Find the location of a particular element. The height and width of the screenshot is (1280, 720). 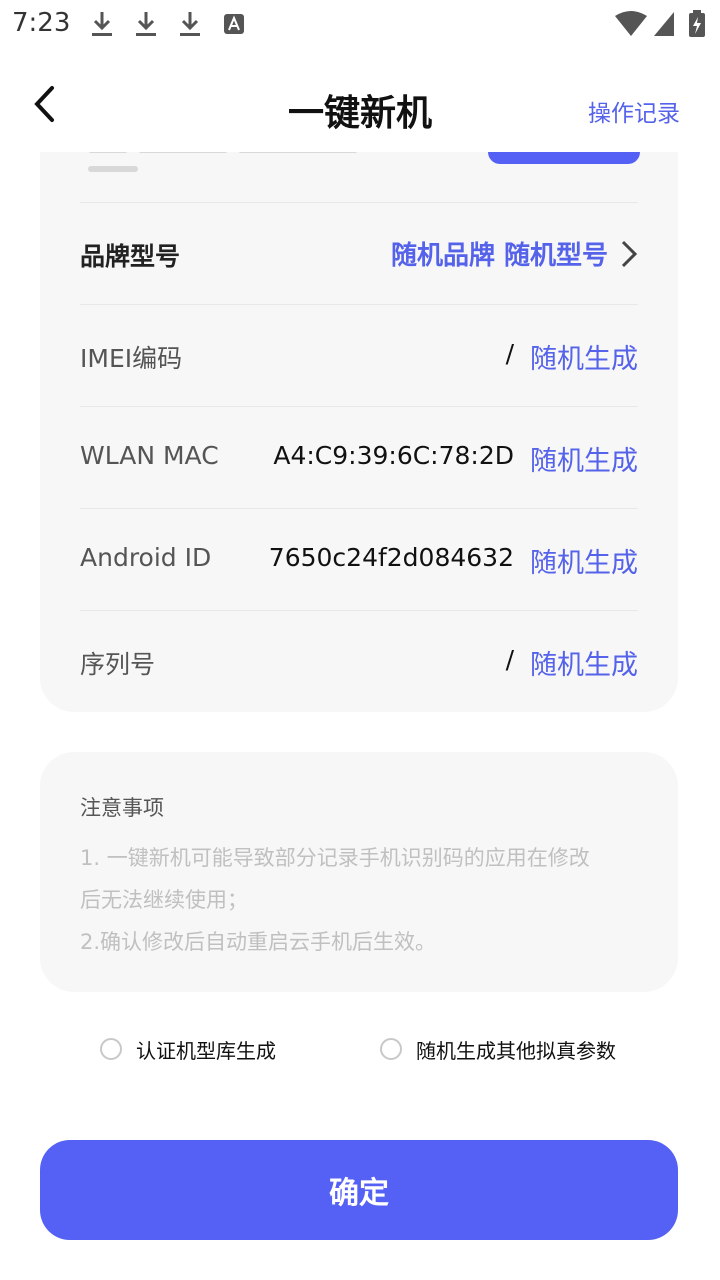

imei-label: IMEI编码 is located at coordinates (131, 358).